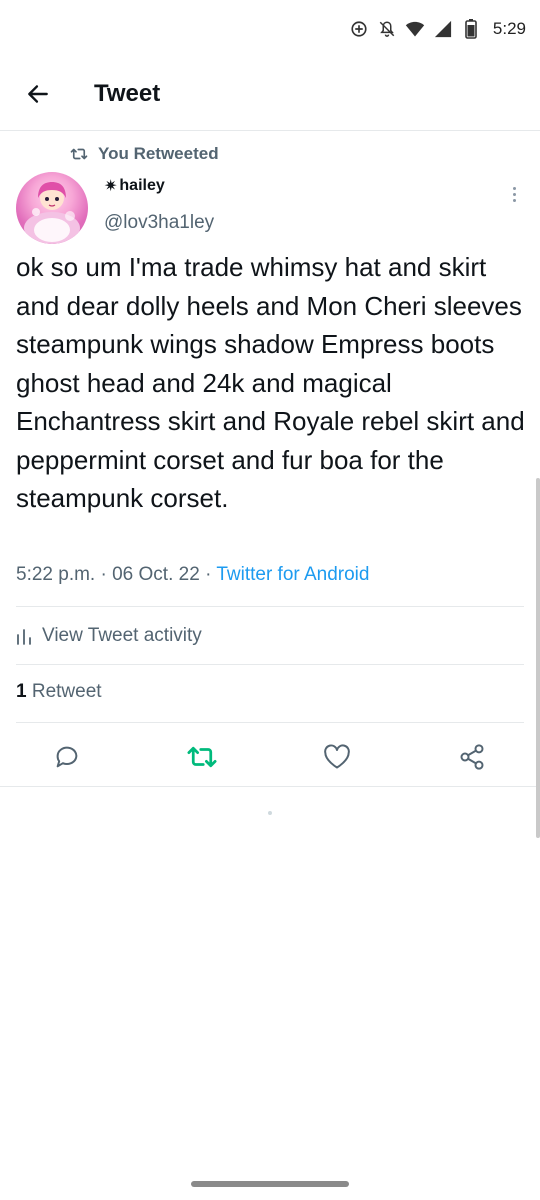 The height and width of the screenshot is (1200, 540). I want to click on retweet-small-icon, so click(79, 154).